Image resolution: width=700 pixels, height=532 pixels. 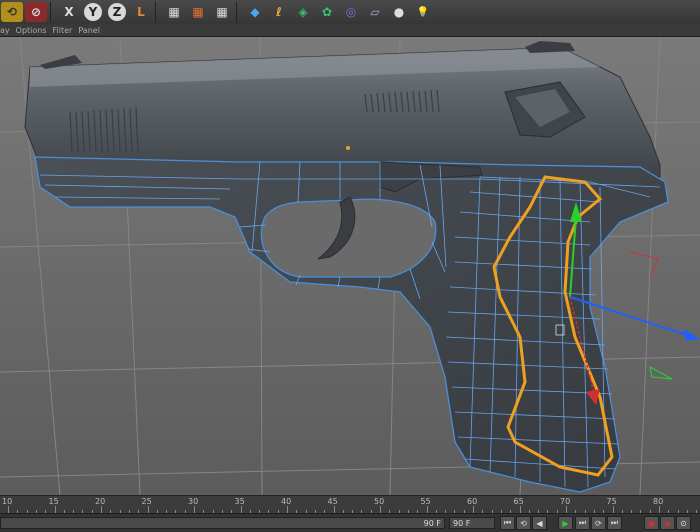 What do you see at coordinates (472, 523) in the screenshot?
I see `end-frame-field: 90 F` at bounding box center [472, 523].